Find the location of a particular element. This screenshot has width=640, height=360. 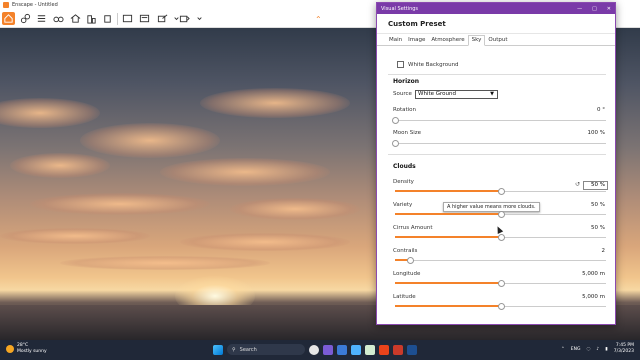

contrails-slider is located at coordinates (500, 260).